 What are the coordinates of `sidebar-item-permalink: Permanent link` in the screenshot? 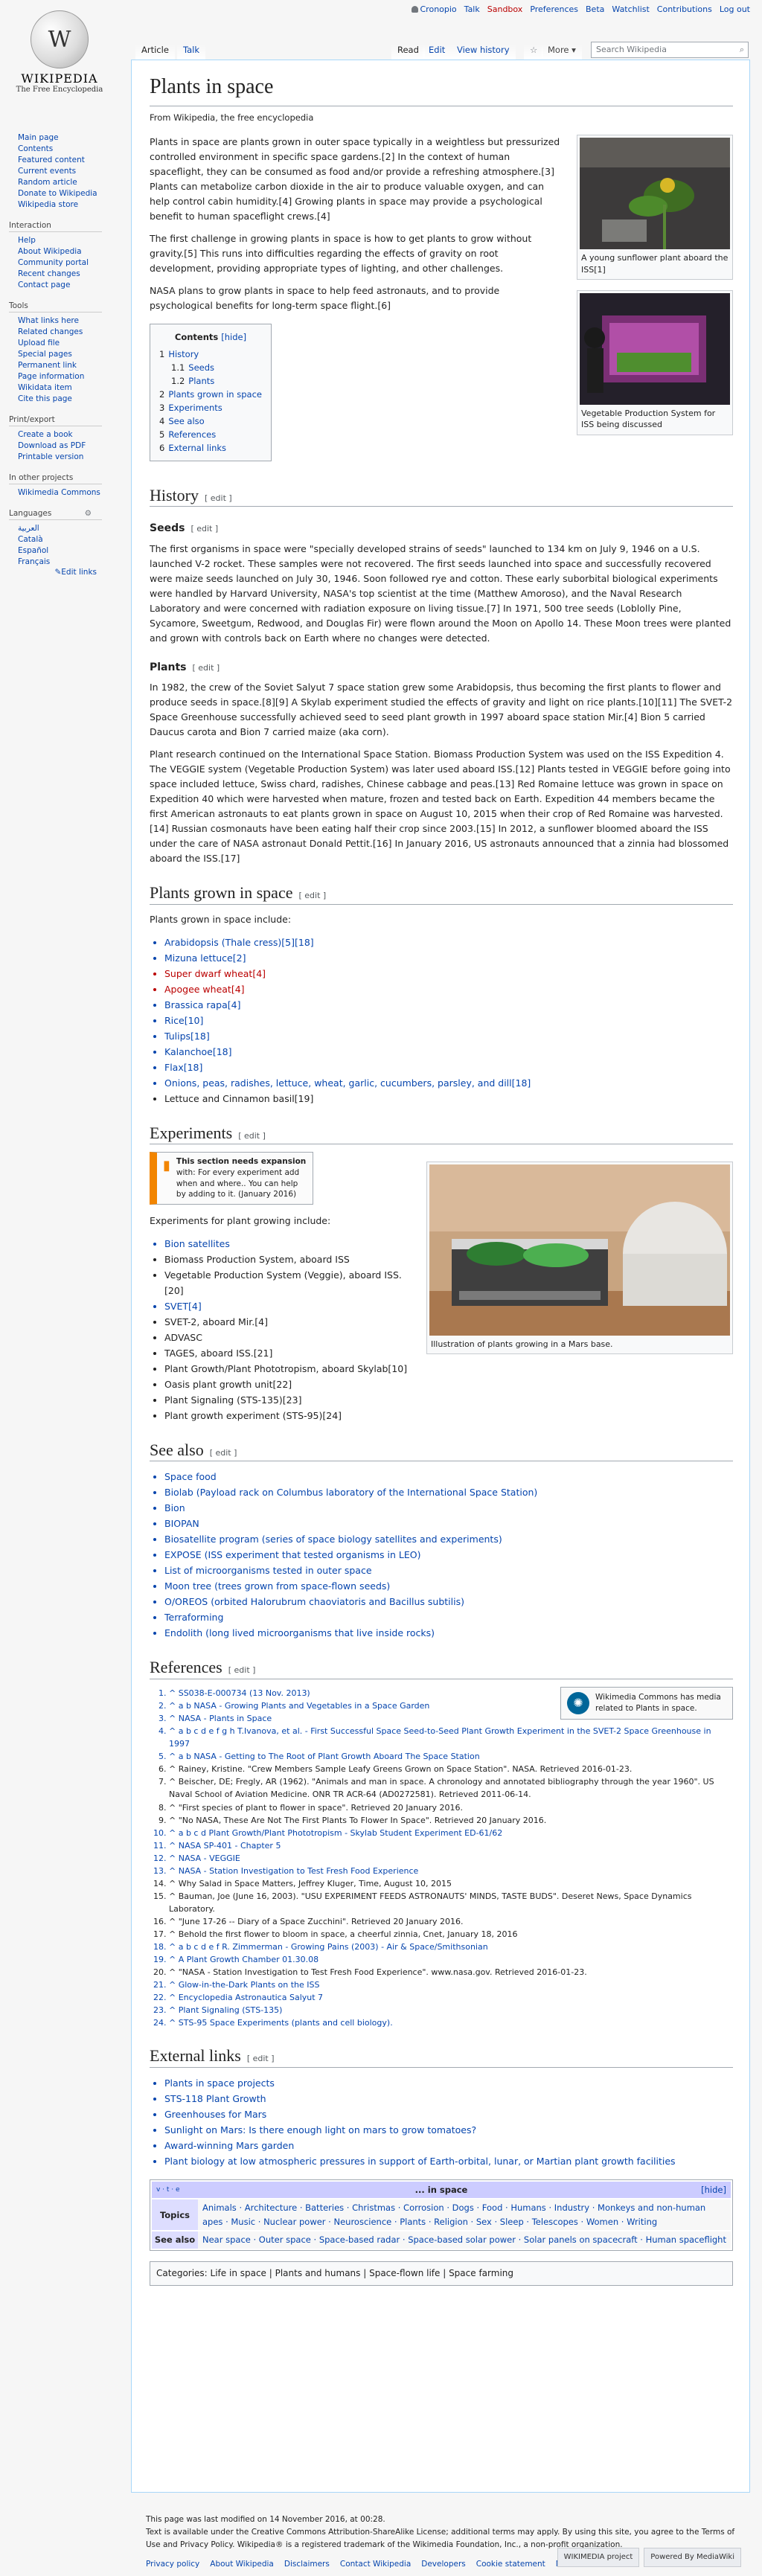 It's located at (65, 366).